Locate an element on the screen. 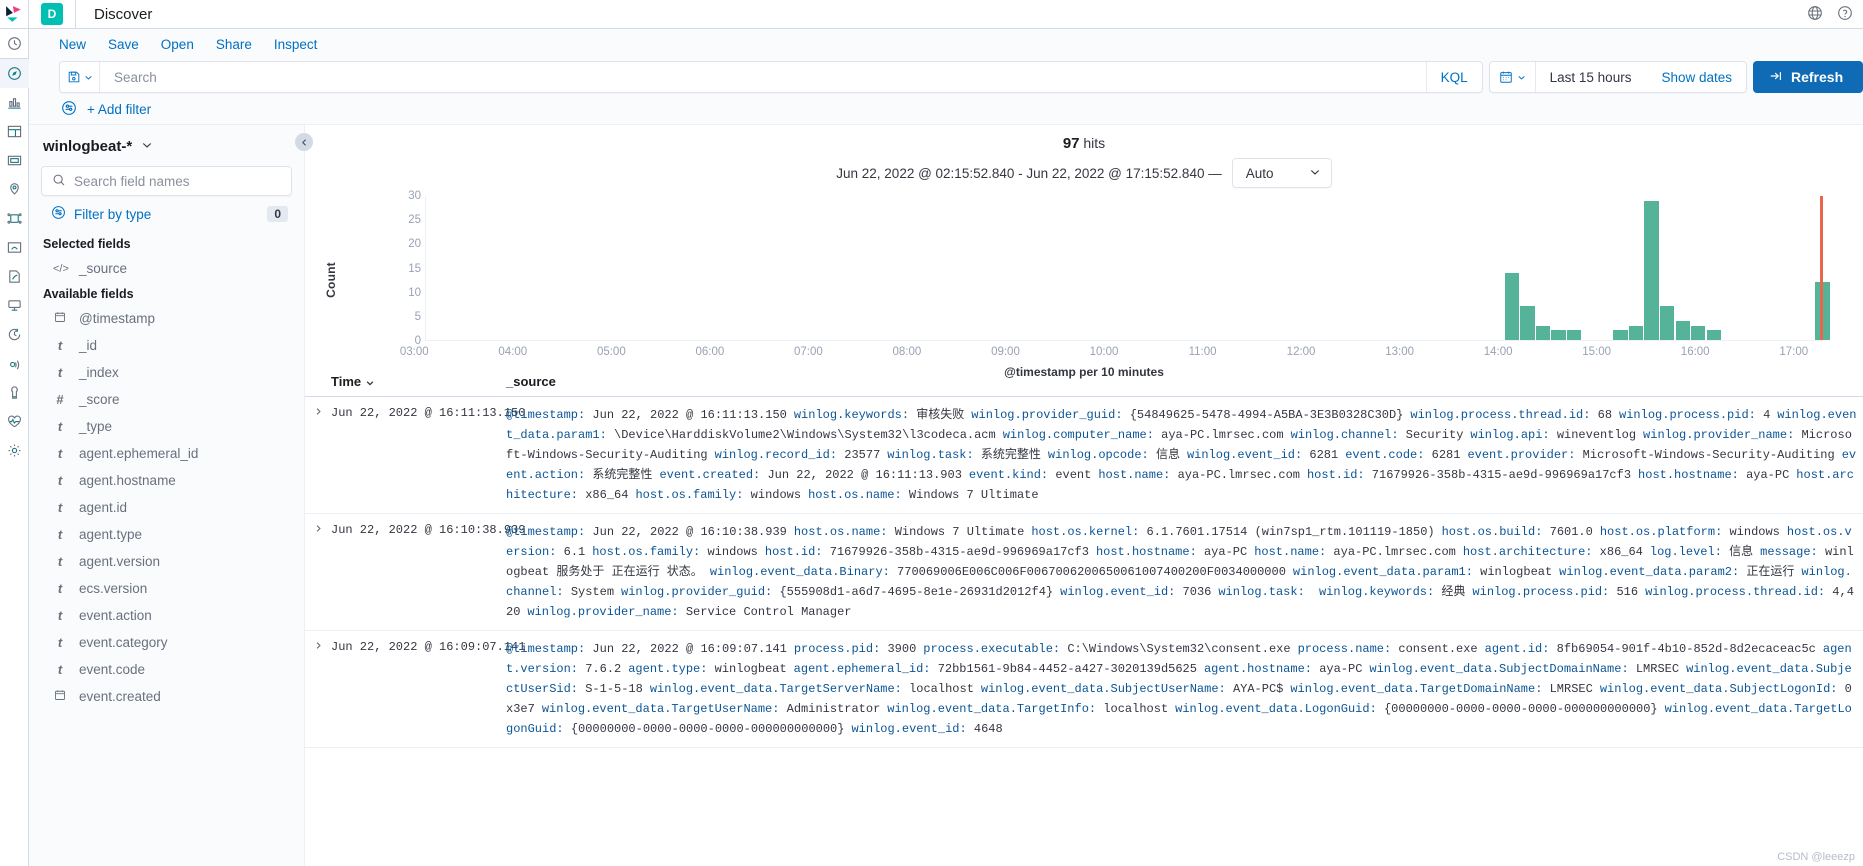 This screenshot has width=1863, height=866. field-row-type: t _type is located at coordinates (166, 426).